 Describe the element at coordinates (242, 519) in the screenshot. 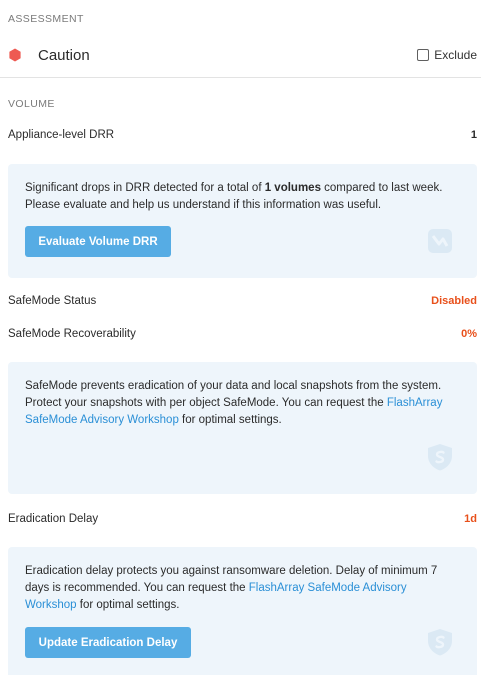

I see `eradication-delay-row: Eradication Delay 1d` at that location.